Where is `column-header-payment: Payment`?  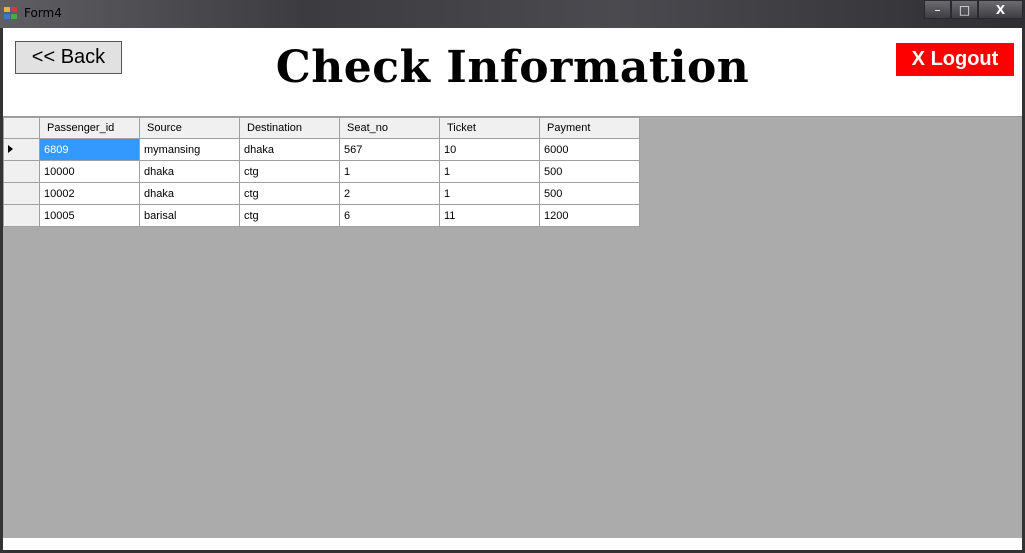
column-header-payment: Payment is located at coordinates (589, 128).